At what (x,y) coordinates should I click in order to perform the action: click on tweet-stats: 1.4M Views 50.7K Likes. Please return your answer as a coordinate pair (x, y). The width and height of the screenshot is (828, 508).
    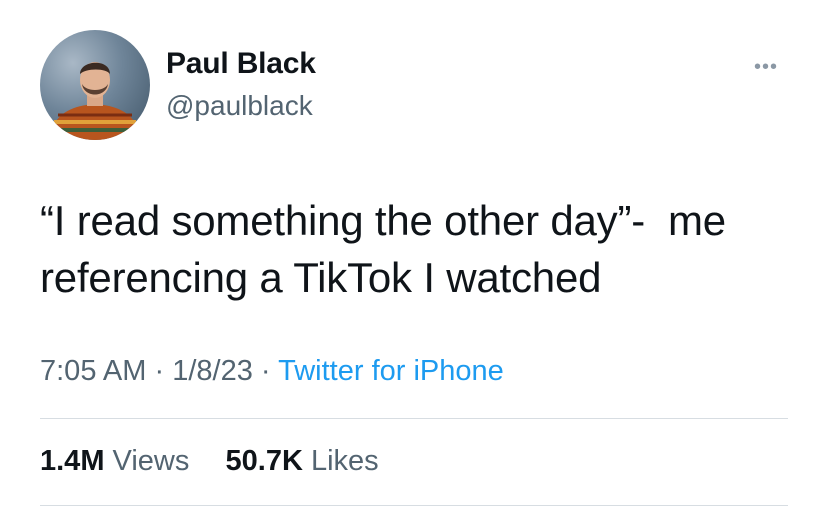
    Looking at the image, I should click on (209, 461).